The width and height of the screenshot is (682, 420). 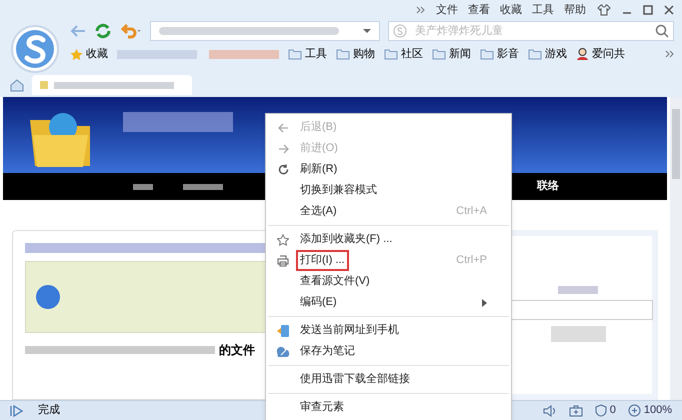 I want to click on bookmark: 影音, so click(x=508, y=54).